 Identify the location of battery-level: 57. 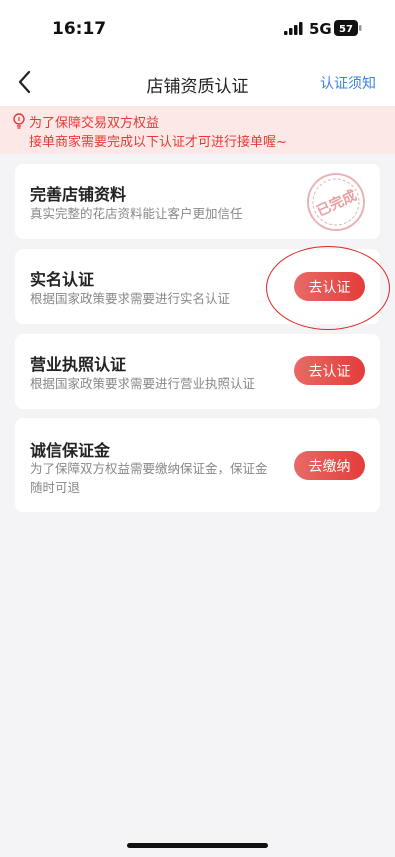
(346, 29).